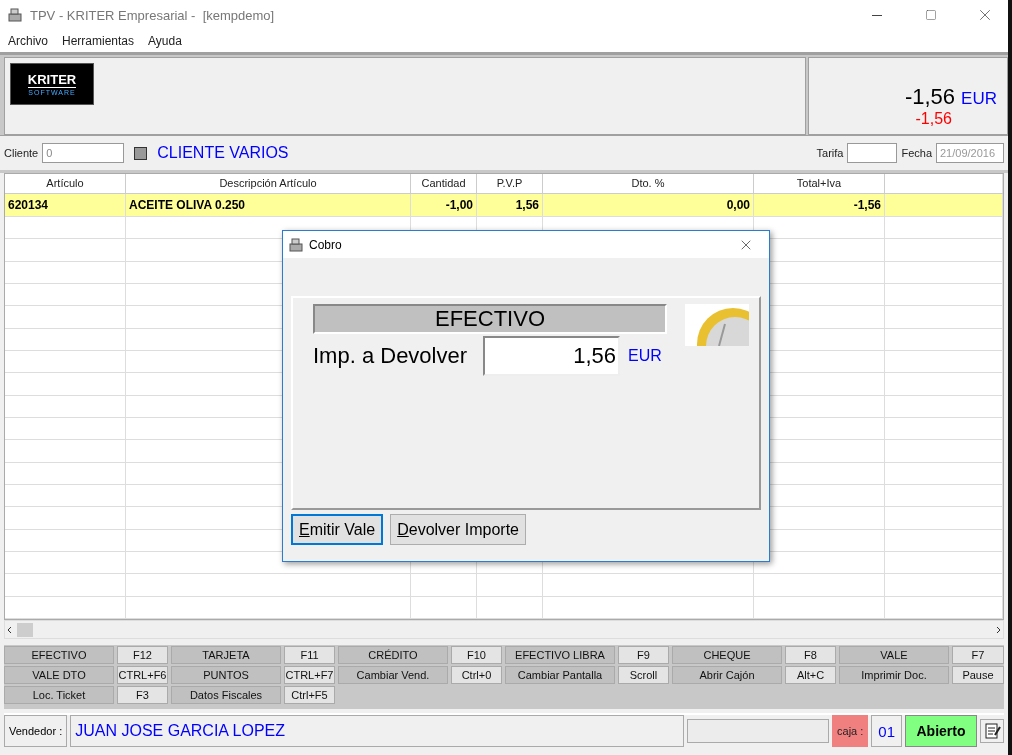 The height and width of the screenshot is (755, 1012). I want to click on total-amount: -1,56, so click(930, 97).